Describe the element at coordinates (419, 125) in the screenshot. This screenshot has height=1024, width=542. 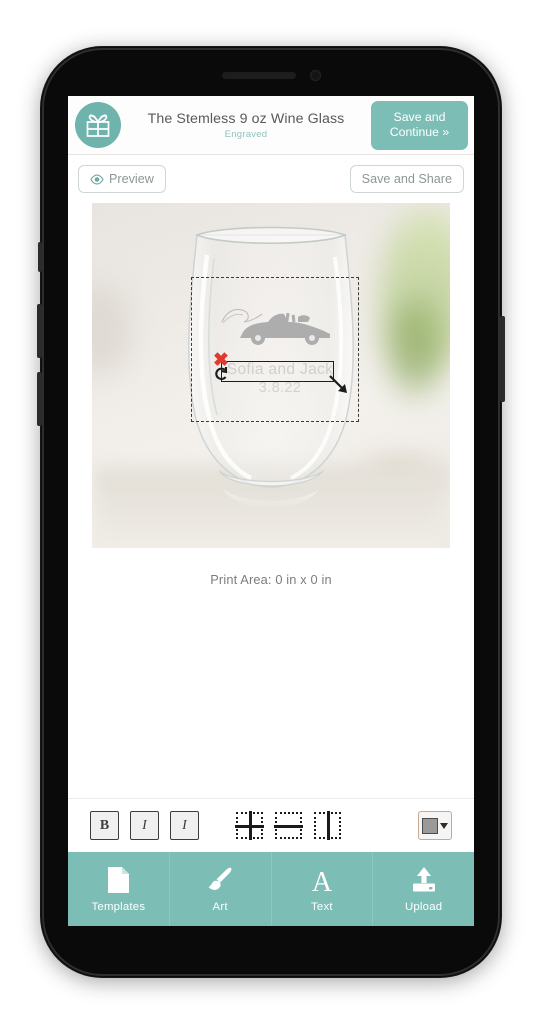
I see `save-and-continue-button: Save and Continue »` at that location.